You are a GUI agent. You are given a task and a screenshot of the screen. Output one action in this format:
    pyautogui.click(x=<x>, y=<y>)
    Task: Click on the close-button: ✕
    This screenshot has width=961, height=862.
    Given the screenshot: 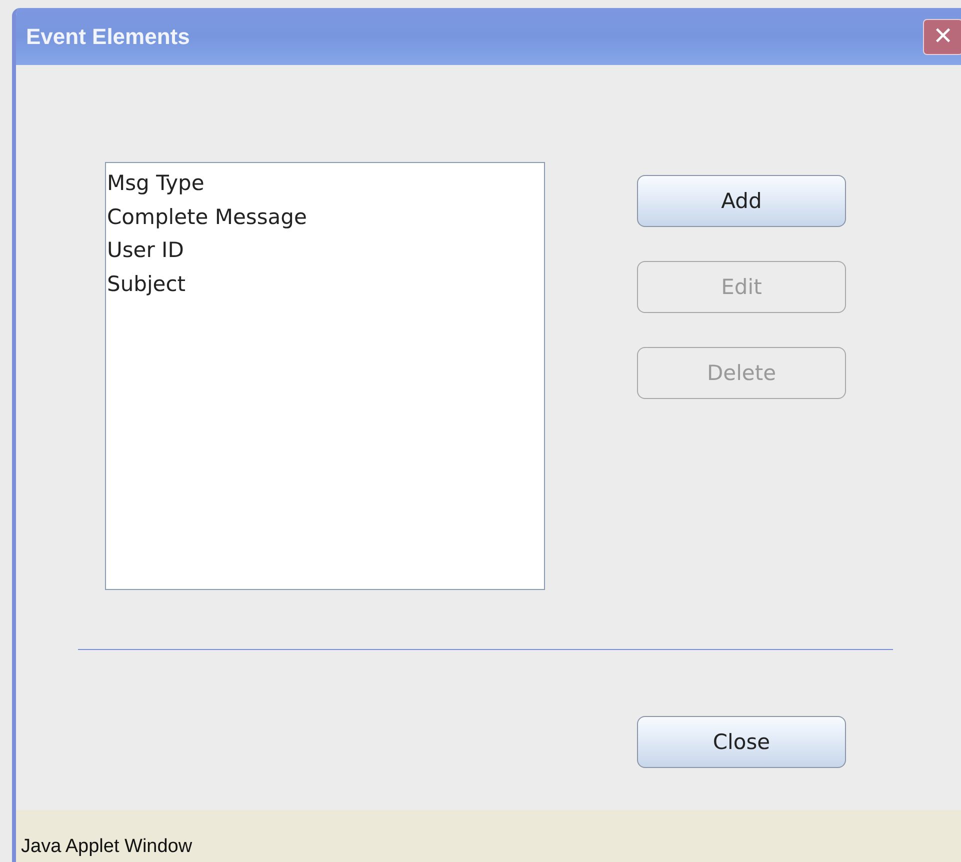 What is the action you would take?
    pyautogui.click(x=942, y=36)
    